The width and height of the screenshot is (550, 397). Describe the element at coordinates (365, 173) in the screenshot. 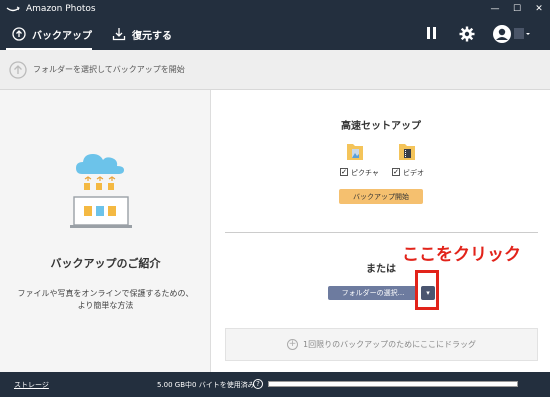

I see `pictures-label: ピクチャ` at that location.